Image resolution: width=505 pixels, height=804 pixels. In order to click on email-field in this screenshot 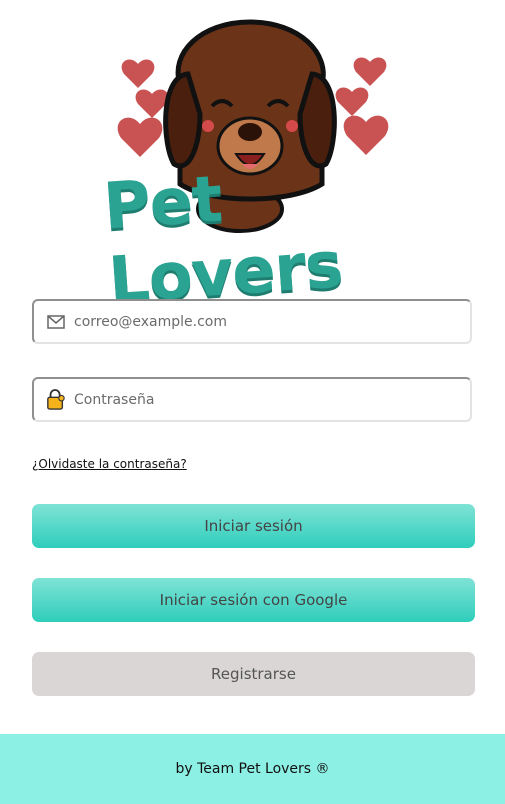, I will do `click(252, 321)`.